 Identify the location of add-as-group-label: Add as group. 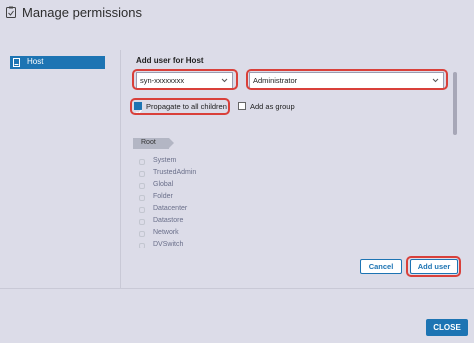
(272, 106).